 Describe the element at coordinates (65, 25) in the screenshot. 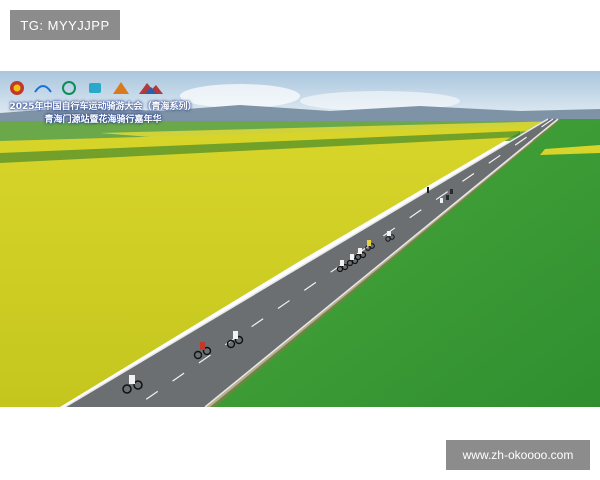

I see `top-watermark: TG: MYYJJPP` at that location.